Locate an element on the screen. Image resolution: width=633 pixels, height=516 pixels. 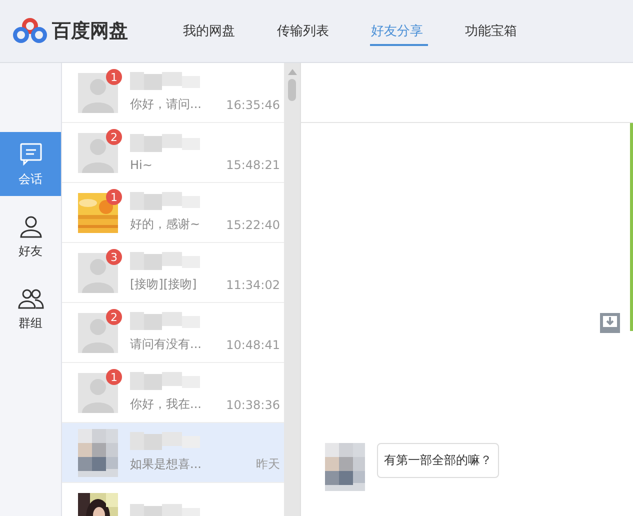
conversation-item: 如果是想喜... 昨天 is located at coordinates (173, 453).